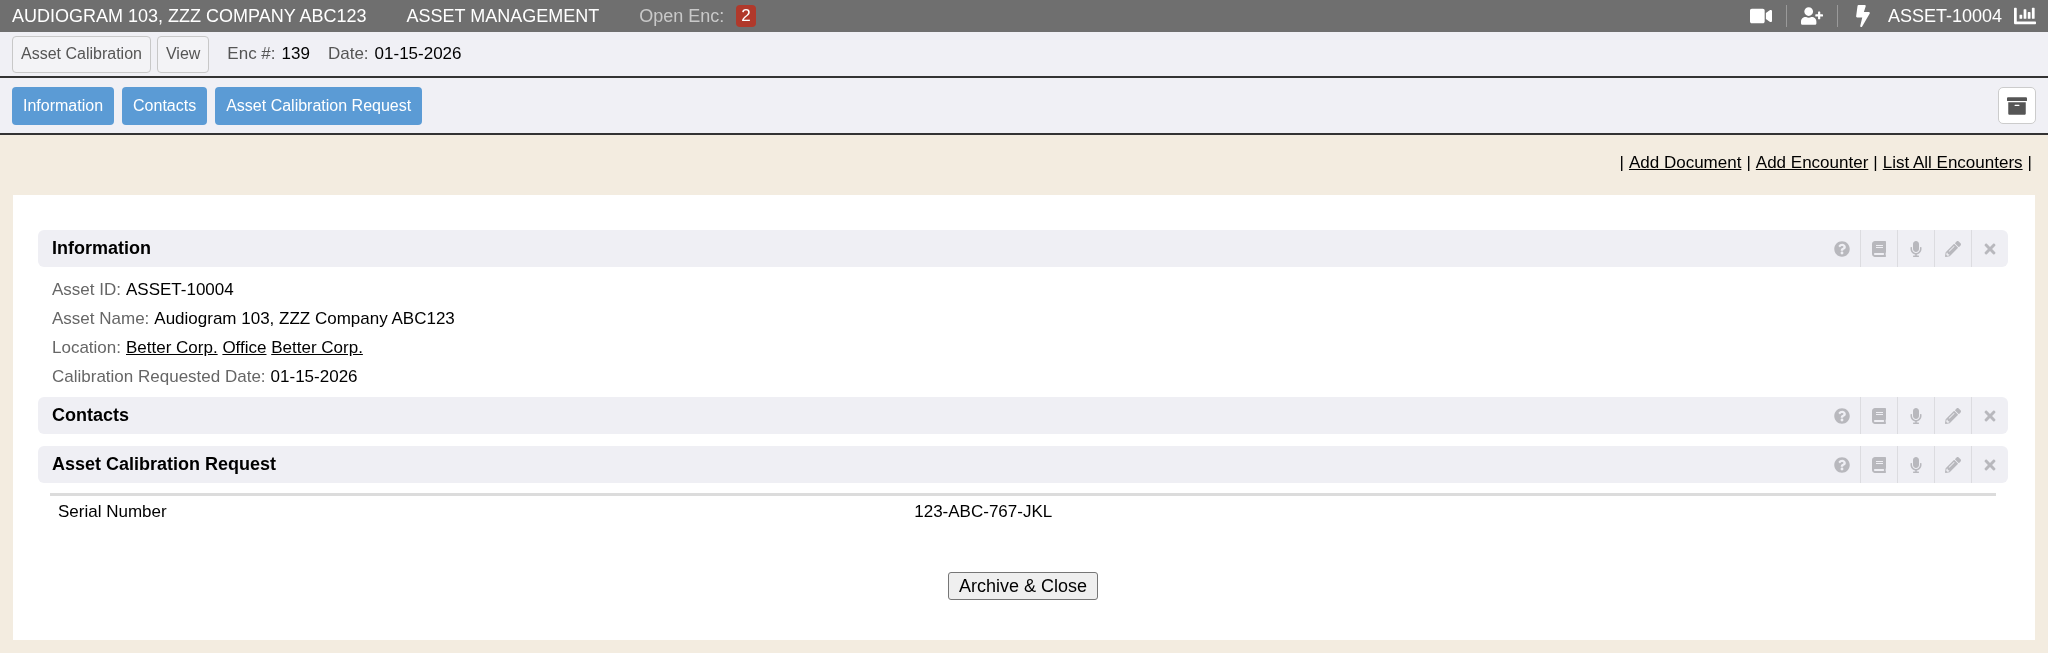  I want to click on record-title: AUDIOGRAM 103, ZZZ COMPANY ABC123, so click(189, 16).